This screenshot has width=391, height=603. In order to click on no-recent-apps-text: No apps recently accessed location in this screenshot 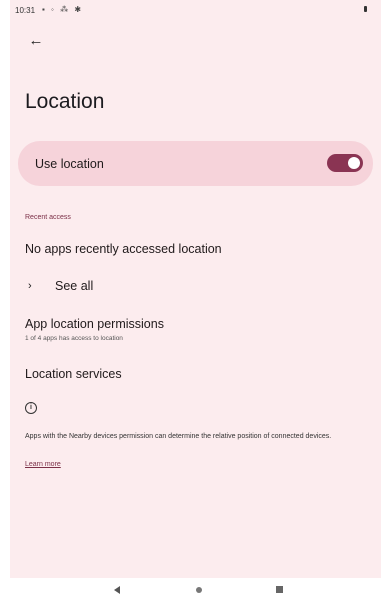, I will do `click(123, 249)`.